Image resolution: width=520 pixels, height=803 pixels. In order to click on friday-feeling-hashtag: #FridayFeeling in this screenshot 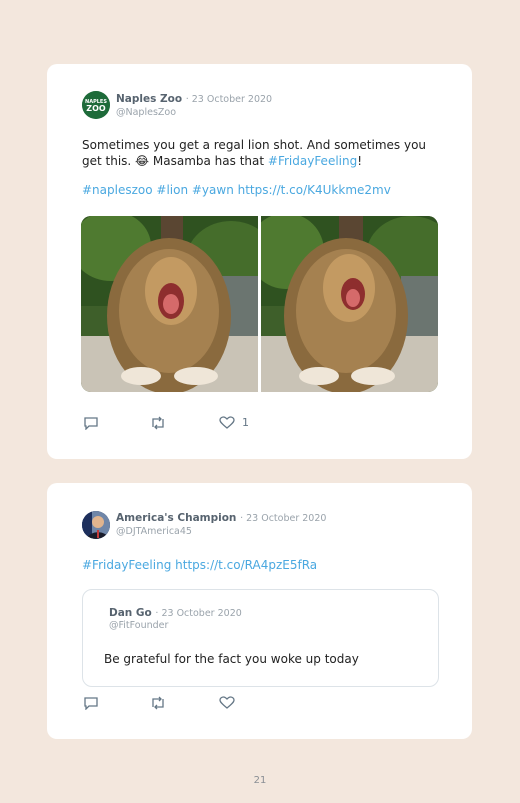, I will do `click(312, 161)`.